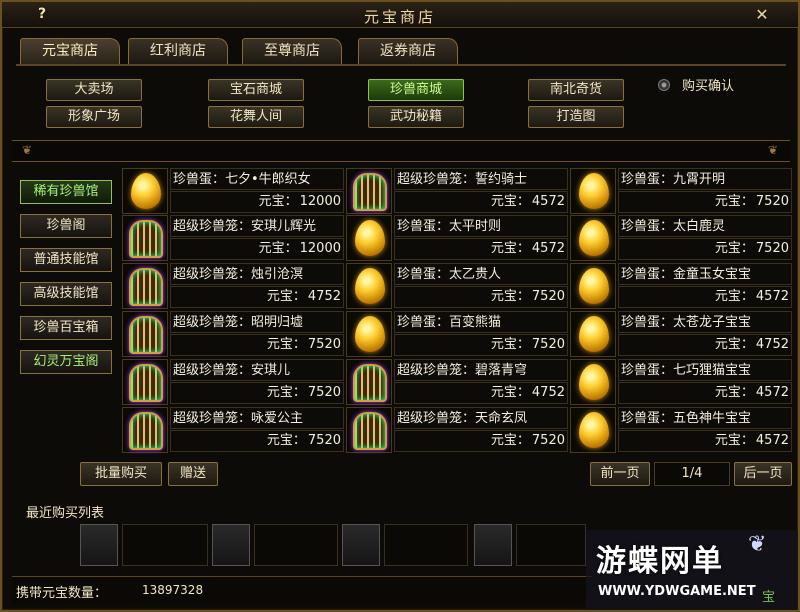 The image size is (800, 612). I want to click on category-button: 宝石商城, so click(256, 90).